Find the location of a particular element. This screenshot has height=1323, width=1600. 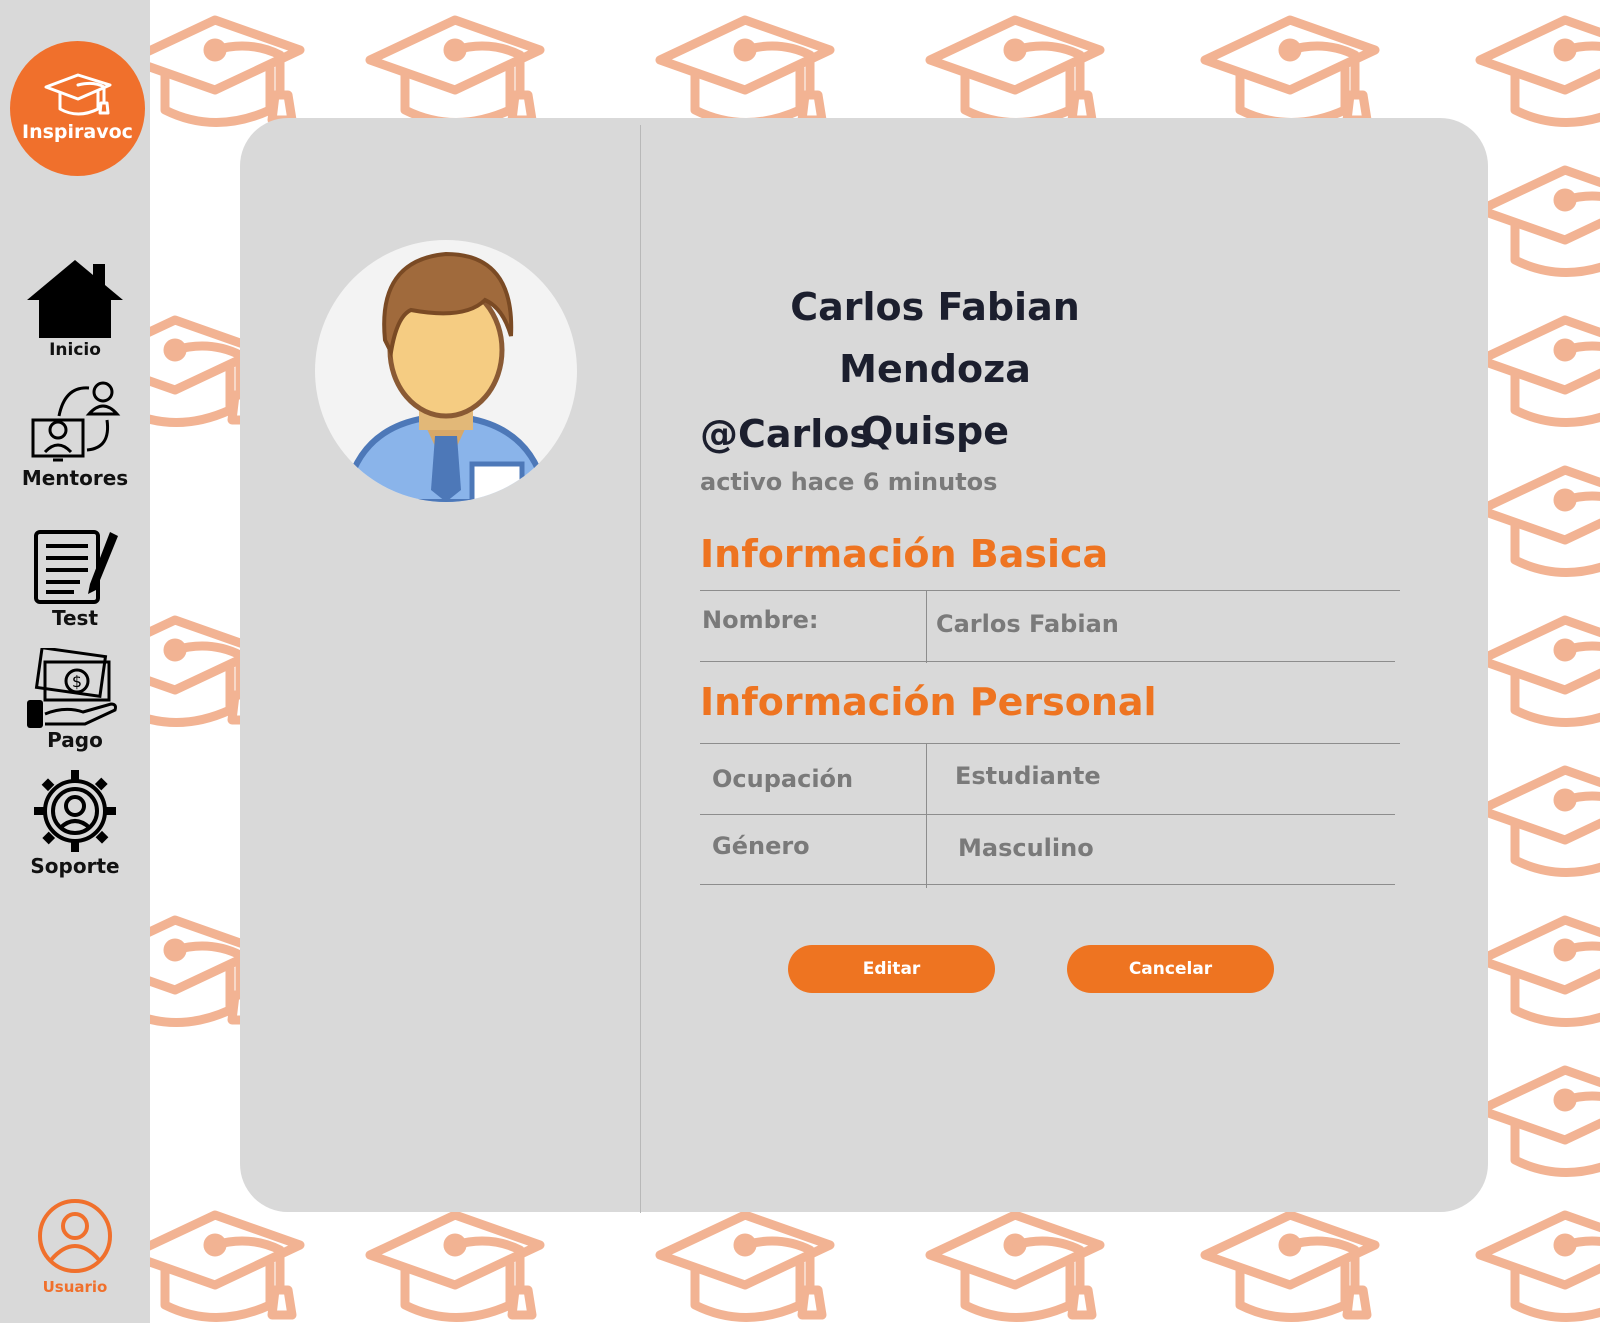

payment-icon: $ is located at coordinates (72, 688).